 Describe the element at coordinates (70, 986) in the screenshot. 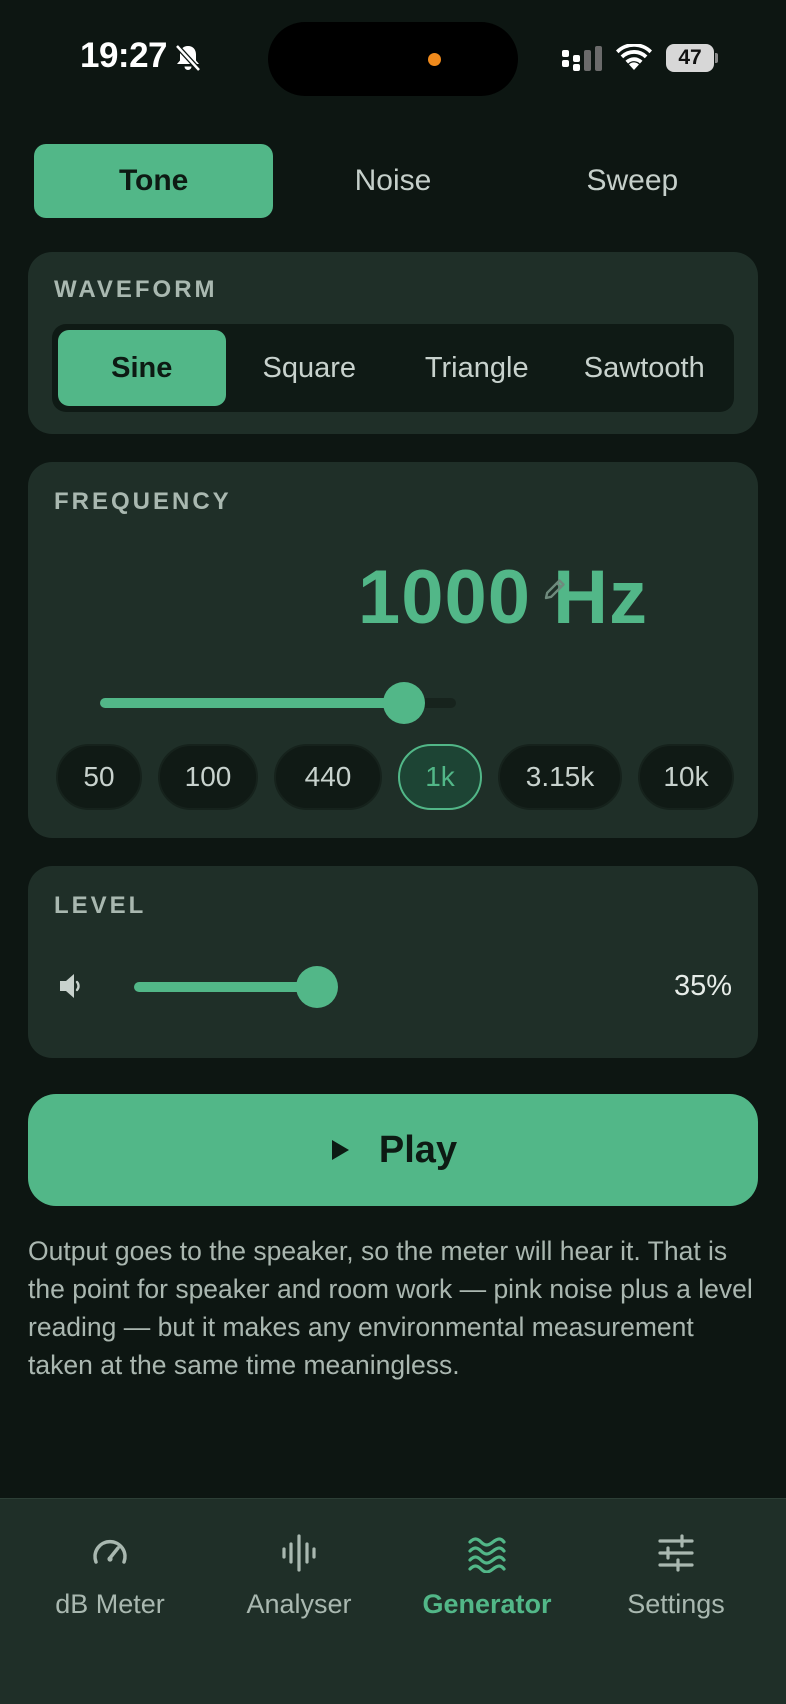

I see `speaker-icon` at that location.